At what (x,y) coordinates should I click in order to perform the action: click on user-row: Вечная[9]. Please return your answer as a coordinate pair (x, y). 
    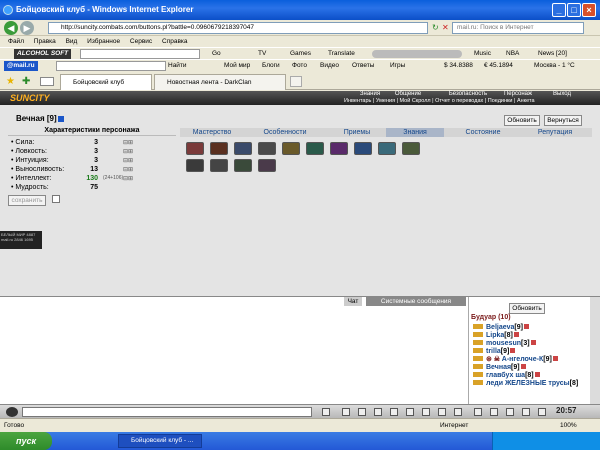
    Looking at the image, I should click on (499, 368).